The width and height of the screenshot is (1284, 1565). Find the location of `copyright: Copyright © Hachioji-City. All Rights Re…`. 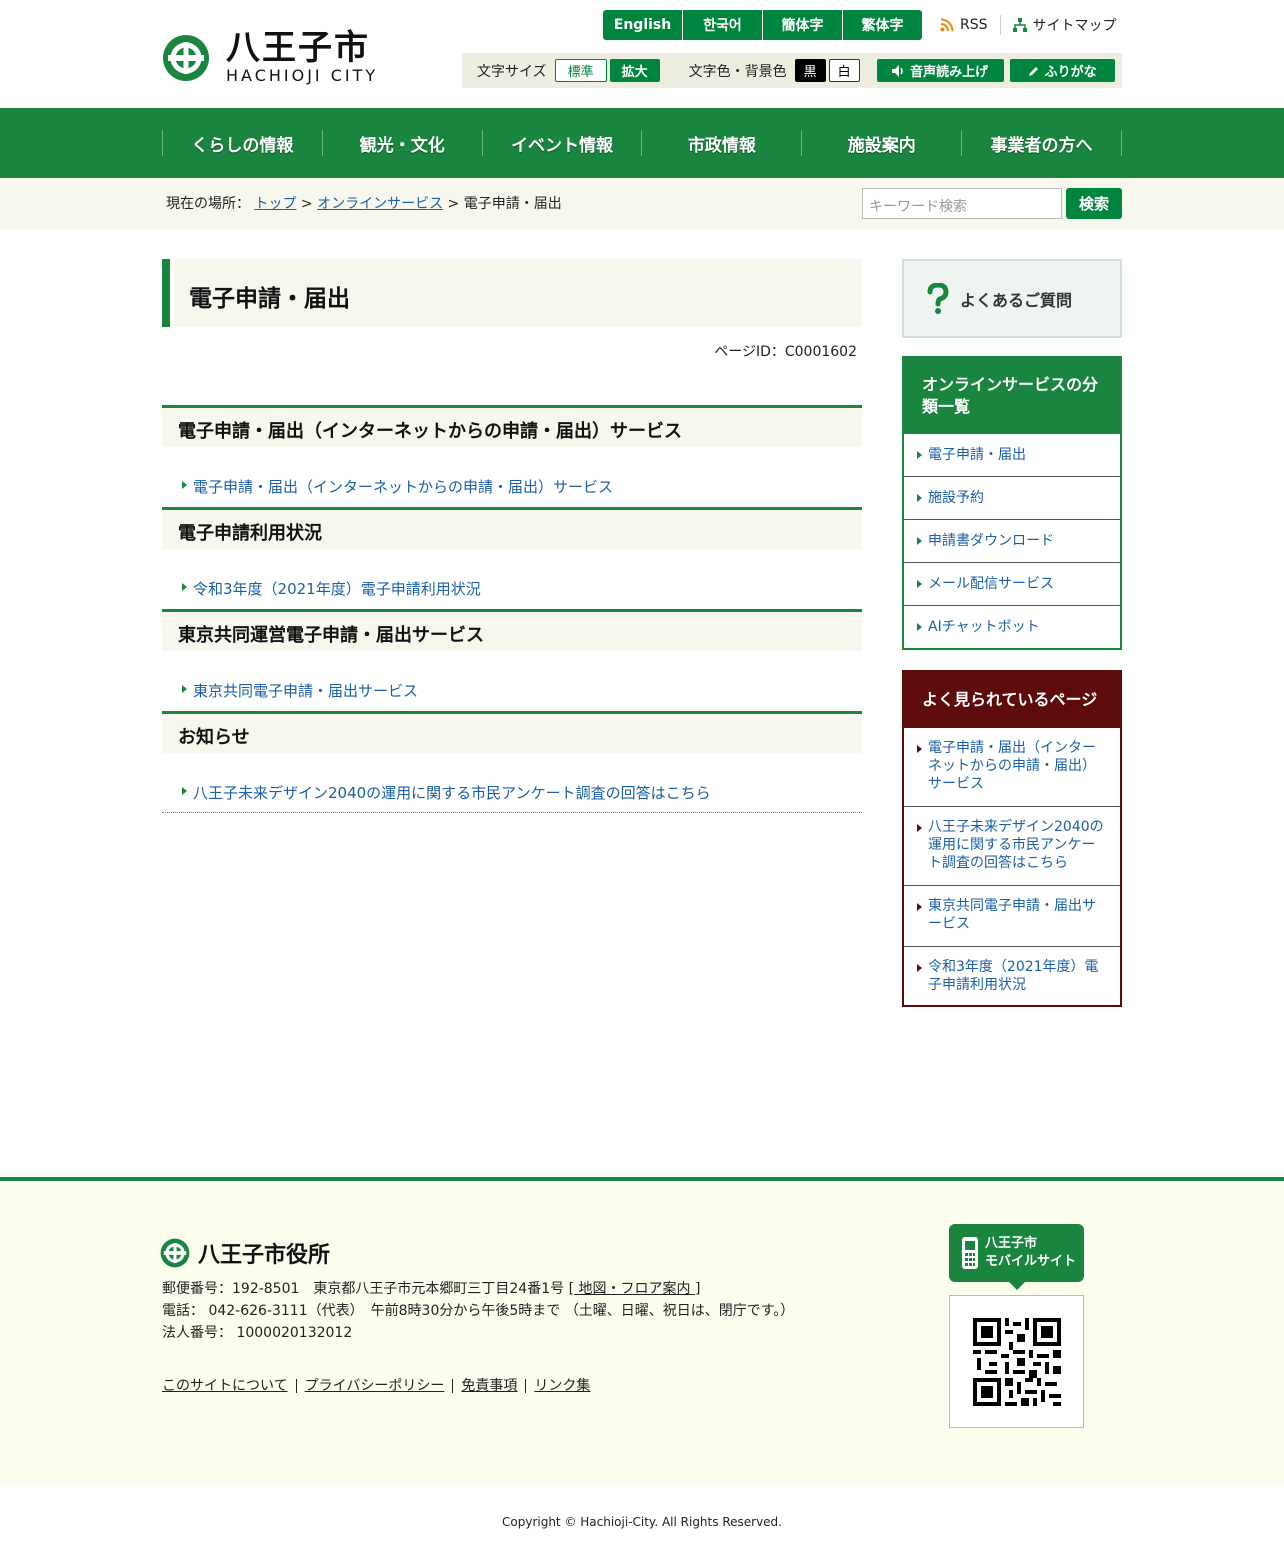

copyright: Copyright © Hachioji-City. All Rights Re… is located at coordinates (642, 1522).